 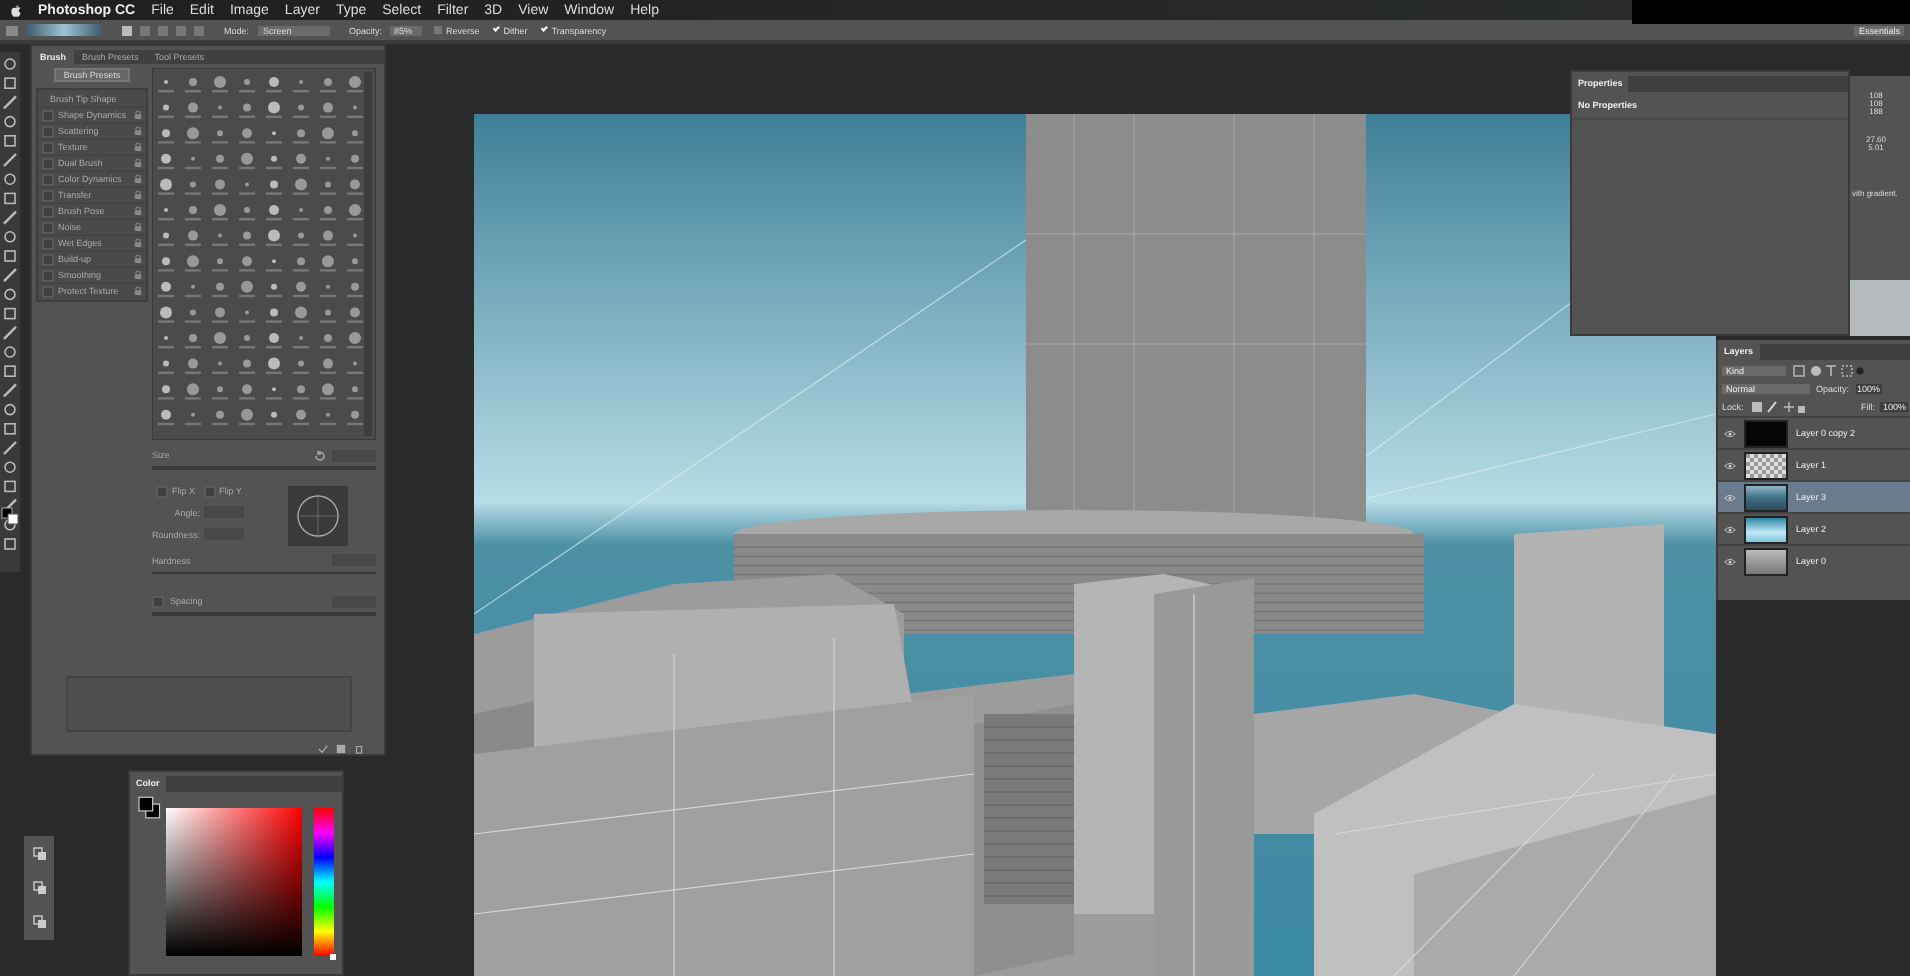 What do you see at coordinates (323, 749) in the screenshot?
I see `toggle-icon` at bounding box center [323, 749].